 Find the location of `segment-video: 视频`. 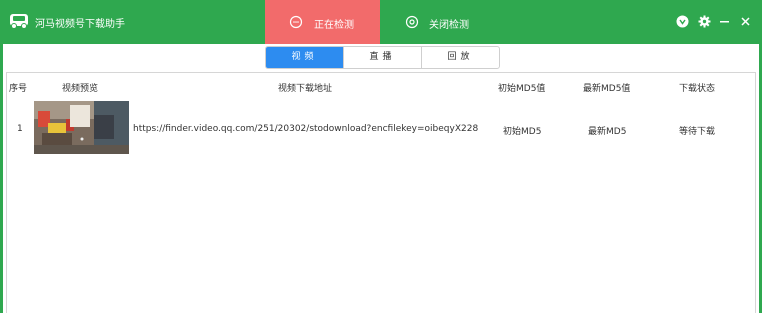

segment-video: 视频 is located at coordinates (304, 57).